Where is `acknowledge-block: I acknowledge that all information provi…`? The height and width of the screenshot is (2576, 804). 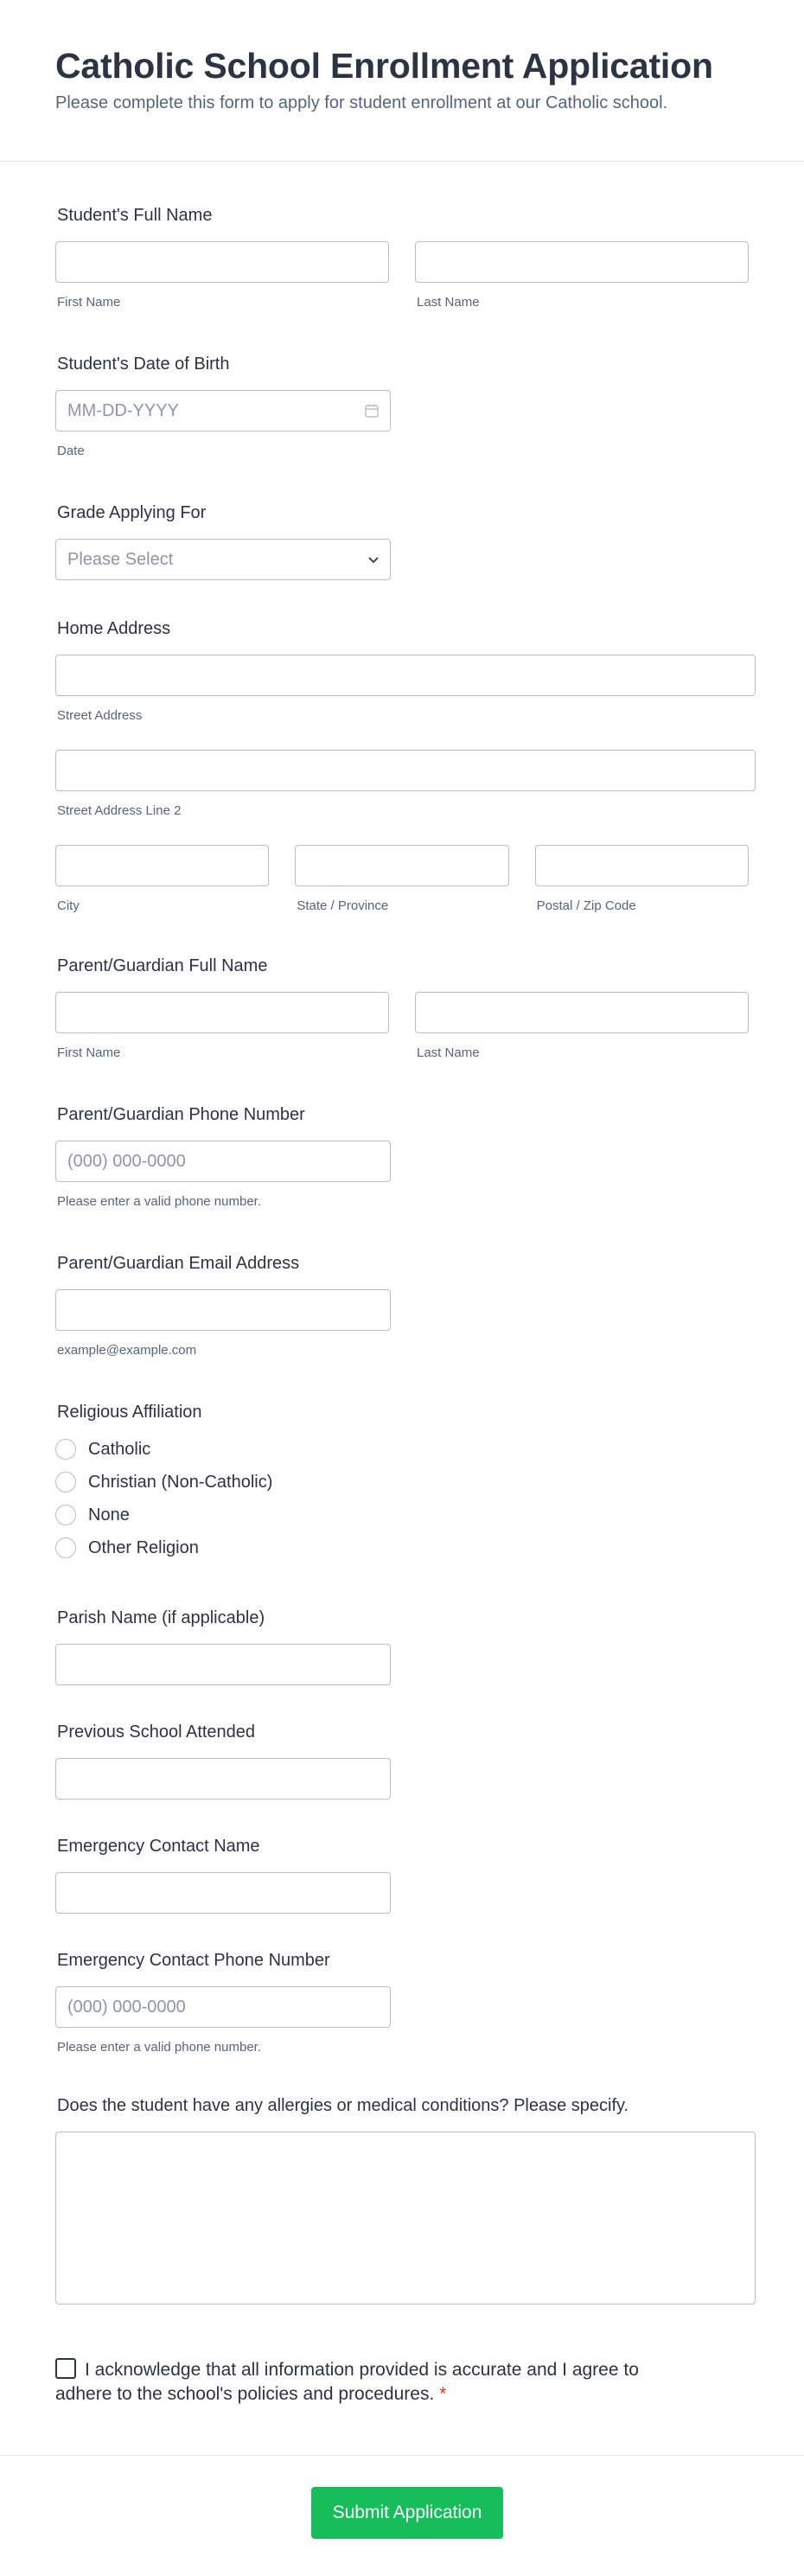
acknowledge-block: I acknowledge that all information provi… is located at coordinates (366, 2382).